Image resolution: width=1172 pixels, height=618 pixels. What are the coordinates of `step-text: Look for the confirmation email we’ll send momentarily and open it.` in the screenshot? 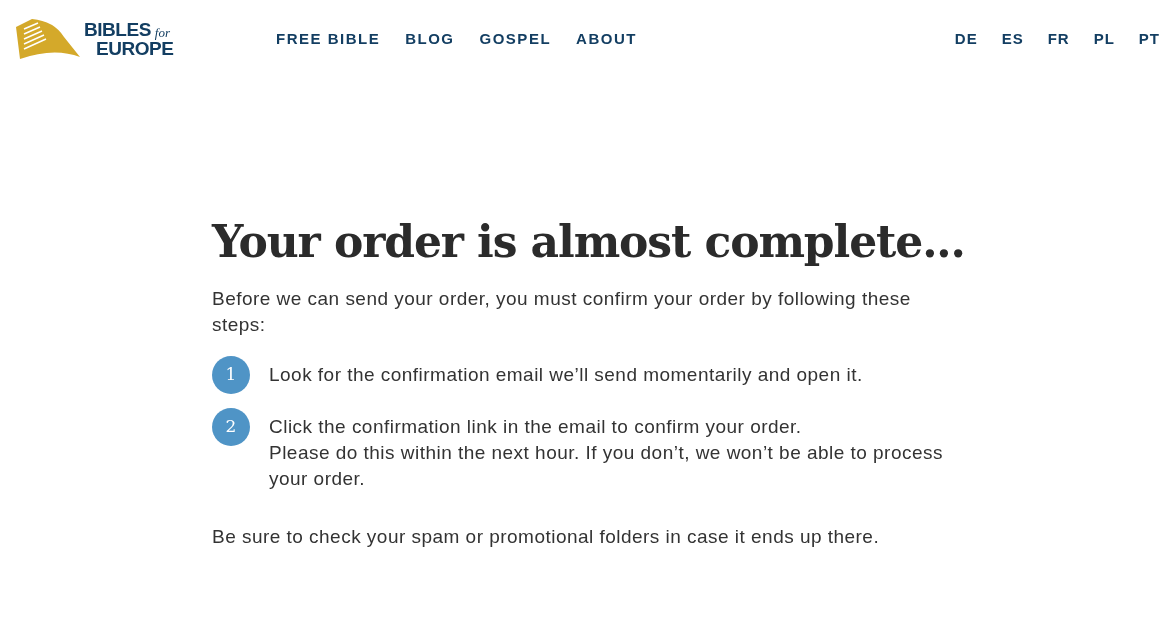 It's located at (566, 375).